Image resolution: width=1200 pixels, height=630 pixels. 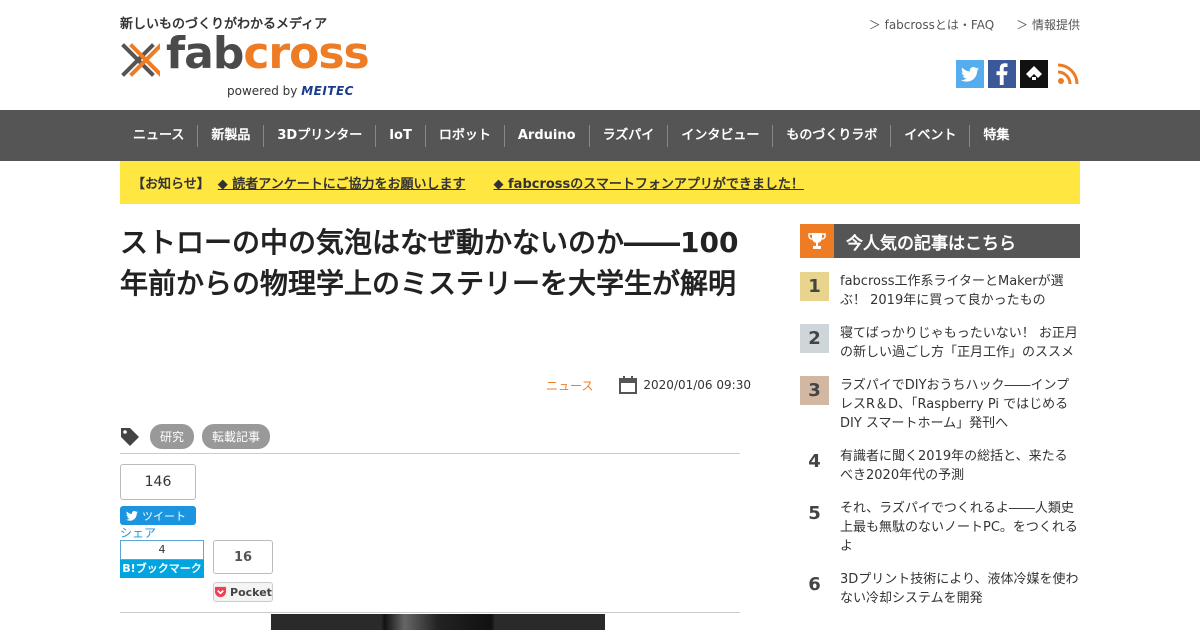 What do you see at coordinates (158, 515) in the screenshot?
I see `tweet-button: ツイート` at bounding box center [158, 515].